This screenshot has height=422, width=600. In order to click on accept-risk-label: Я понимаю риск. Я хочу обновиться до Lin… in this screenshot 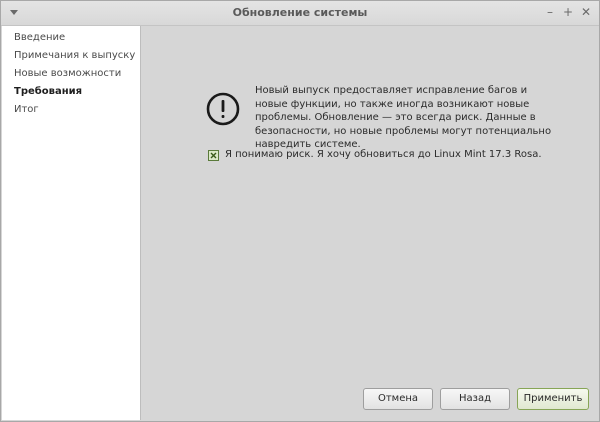, I will do `click(383, 154)`.